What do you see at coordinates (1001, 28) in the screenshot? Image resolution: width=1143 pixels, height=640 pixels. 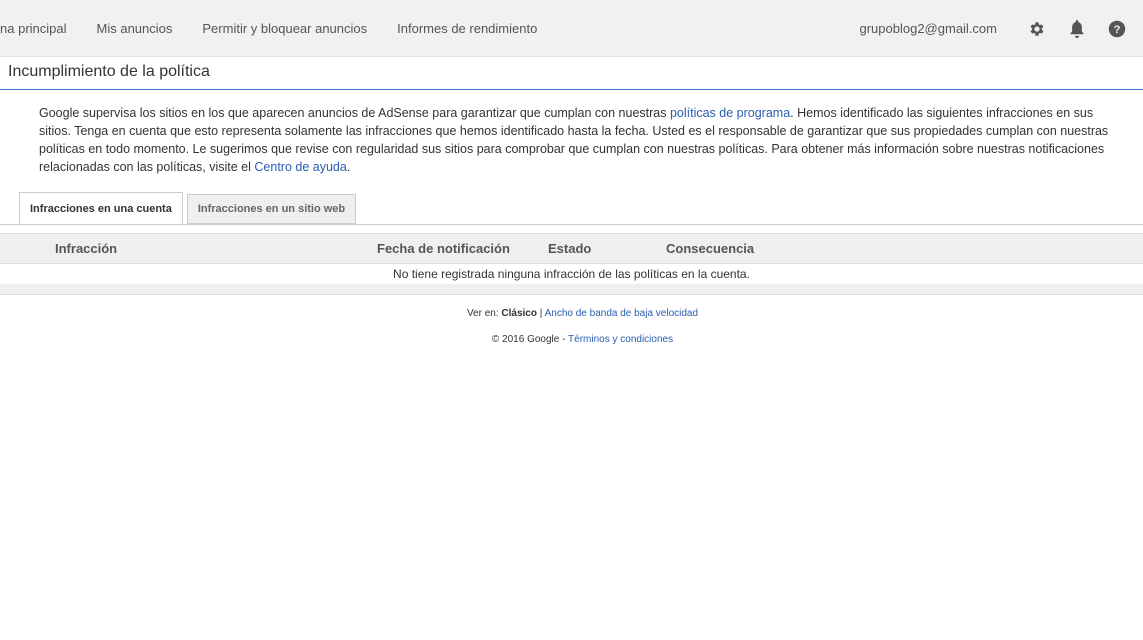 I see `account-area: grupoblog2@gmail.com ?` at bounding box center [1001, 28].